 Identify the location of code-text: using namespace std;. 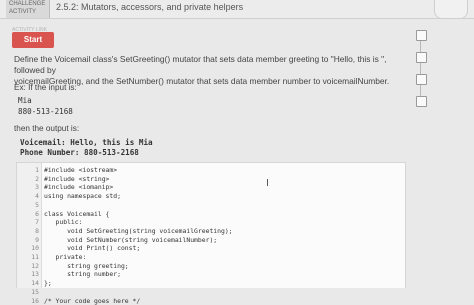
(82, 196).